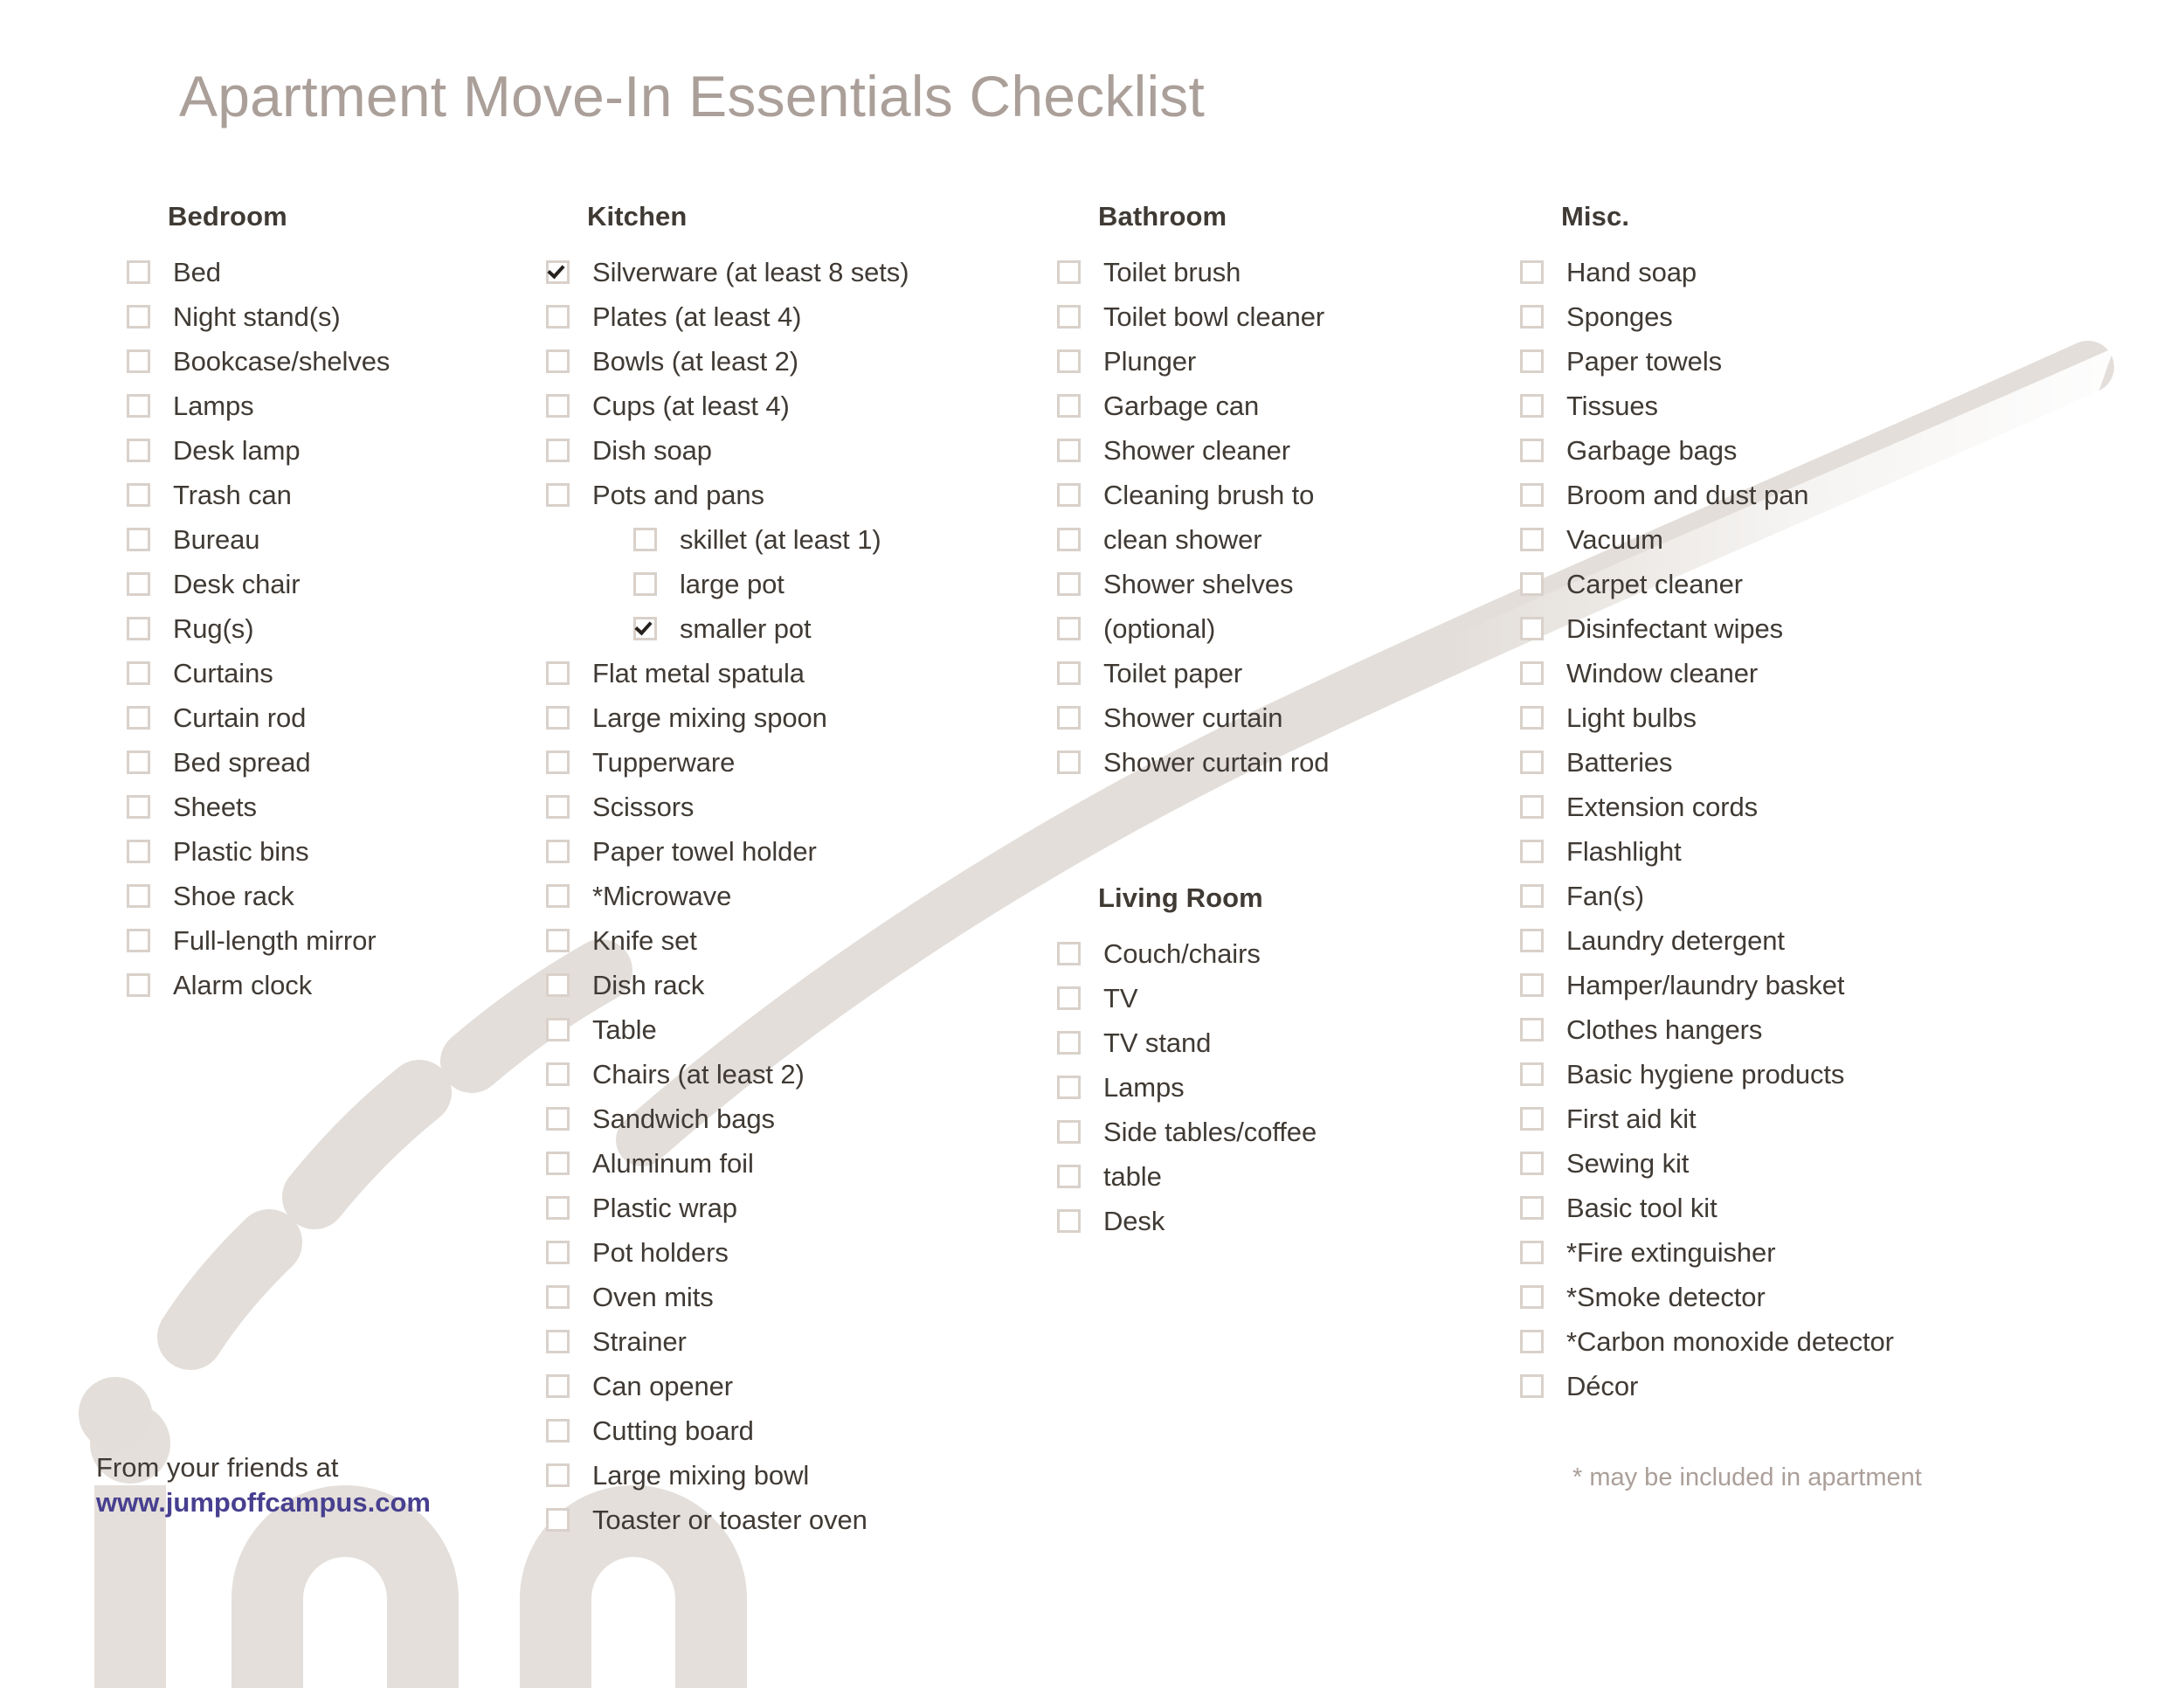 This screenshot has height=1688, width=2184. Describe the element at coordinates (258, 851) in the screenshot. I see `checklist-row: Plastic bins` at that location.